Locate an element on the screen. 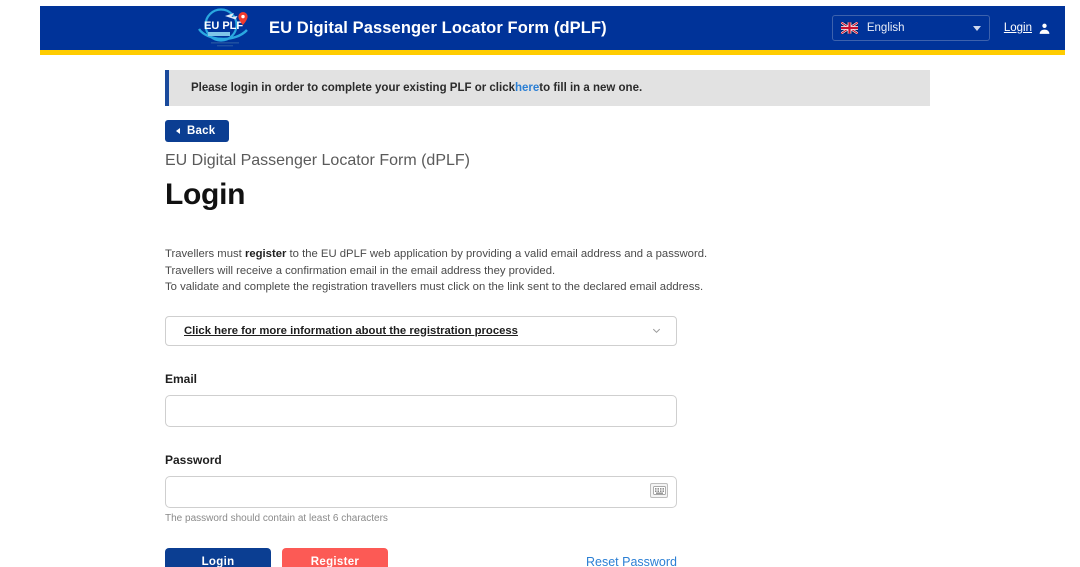 The image size is (1080, 567). user-icon is located at coordinates (1044, 28).